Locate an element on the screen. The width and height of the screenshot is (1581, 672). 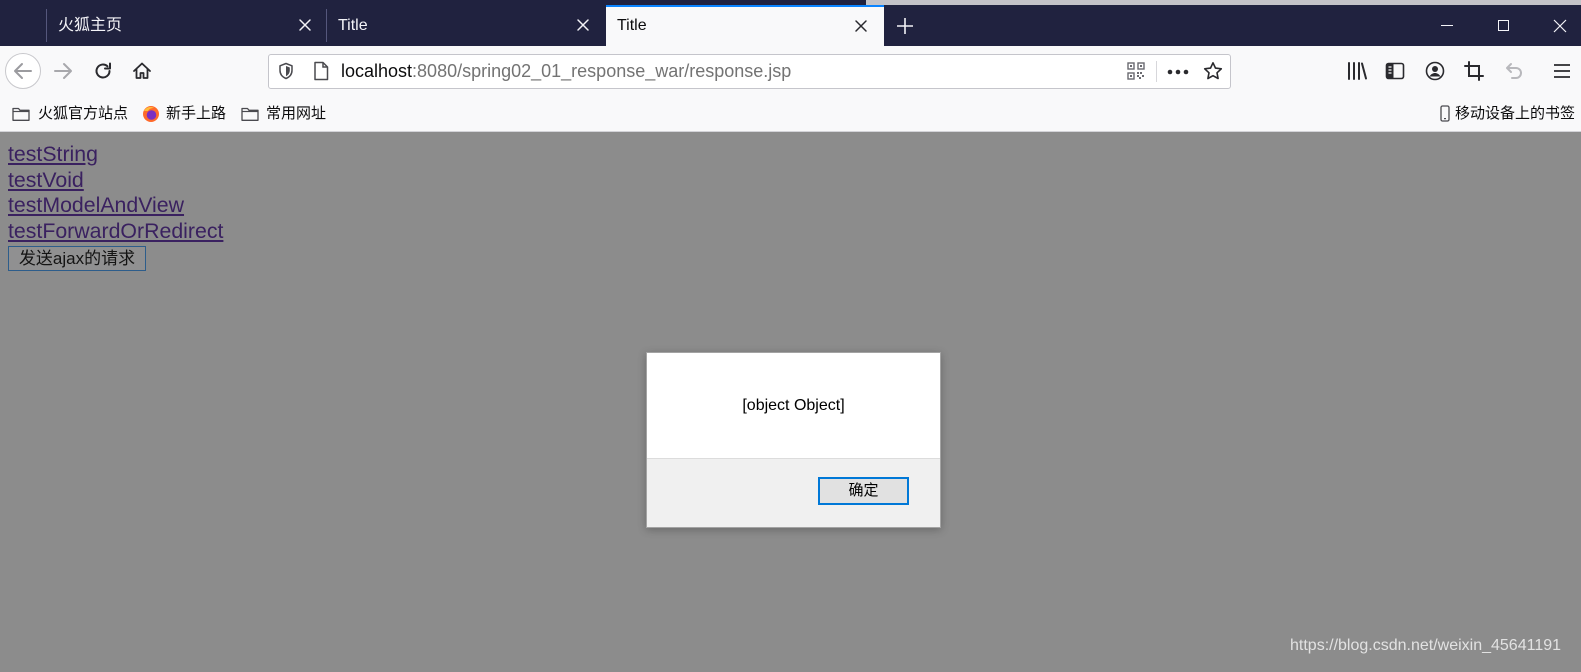
bookmark-label: 移动设备上的书签 is located at coordinates (1515, 113).